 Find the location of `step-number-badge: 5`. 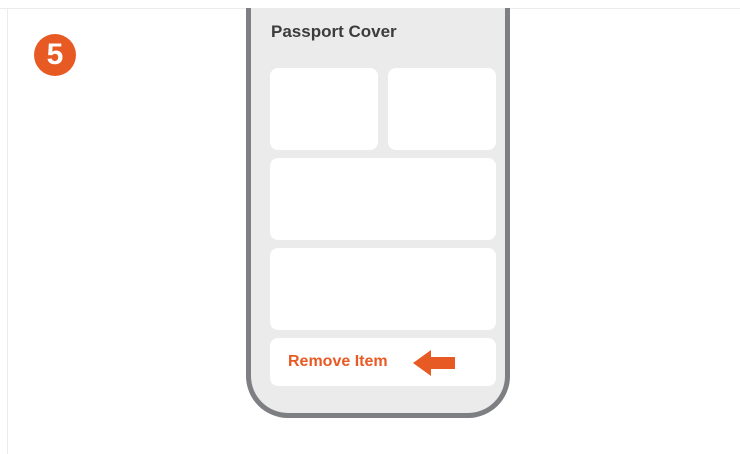

step-number-badge: 5 is located at coordinates (55, 55).